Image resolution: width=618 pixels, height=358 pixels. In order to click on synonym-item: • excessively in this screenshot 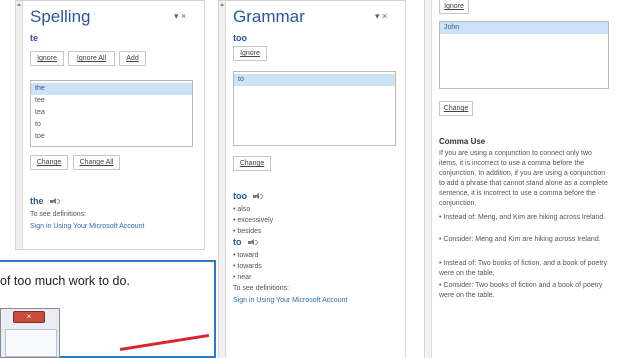, I will do `click(253, 220)`.